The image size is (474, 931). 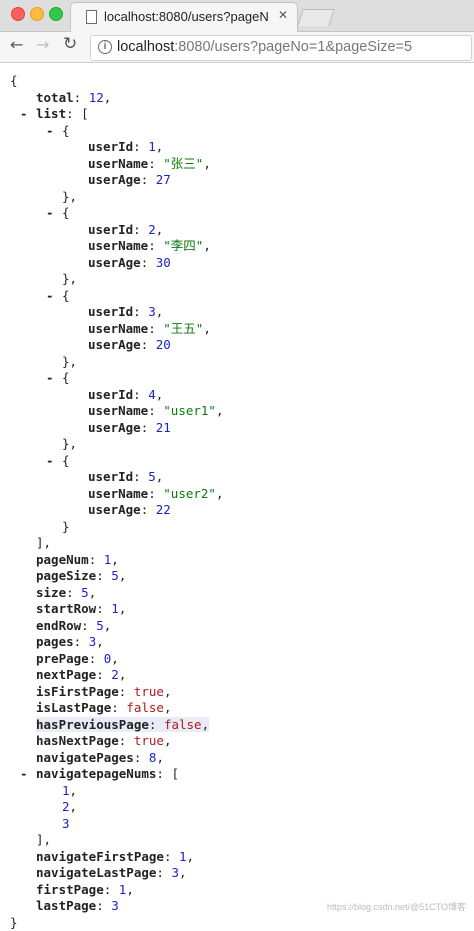 I want to click on json-line: total: 12,, so click(x=73, y=98).